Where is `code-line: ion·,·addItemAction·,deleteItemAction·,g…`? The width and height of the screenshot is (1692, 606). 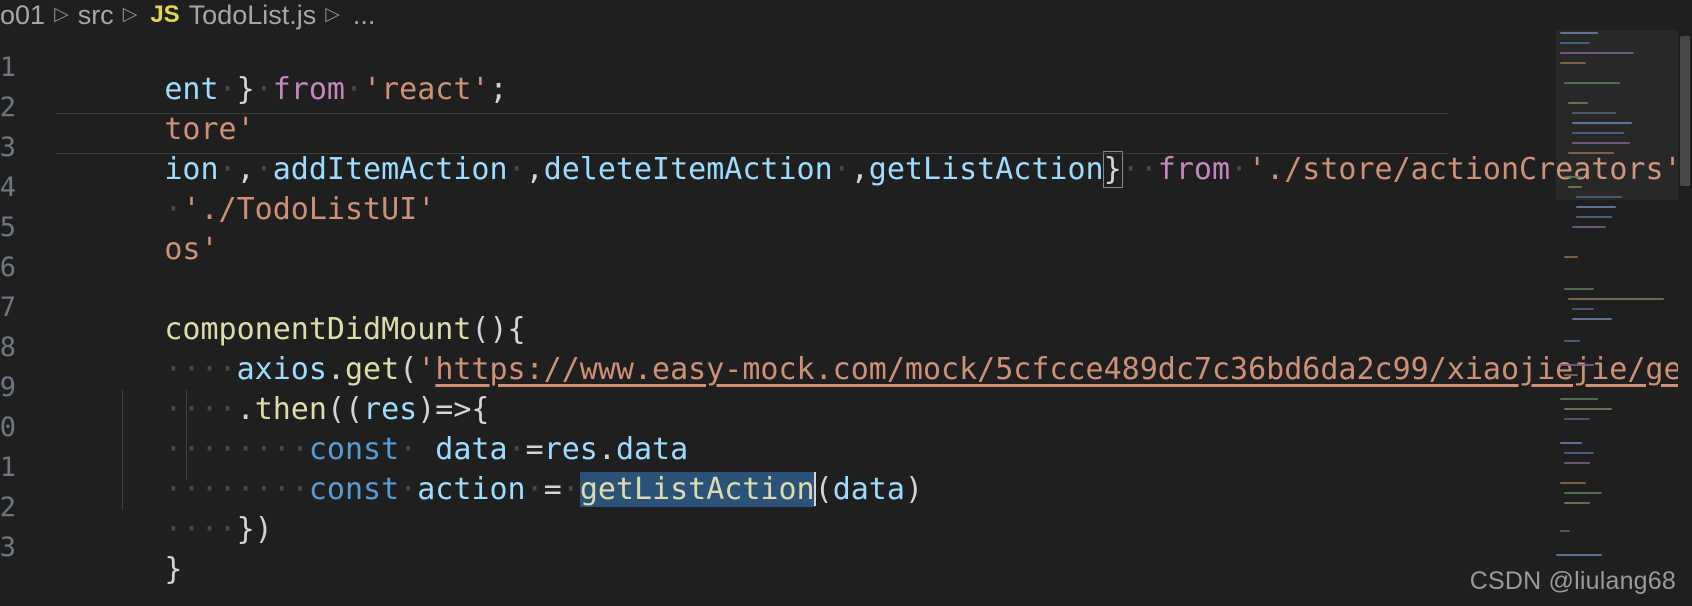
code-line: ion·,·addItemAction·,deleteItemAction·,g… is located at coordinates (869, 149).